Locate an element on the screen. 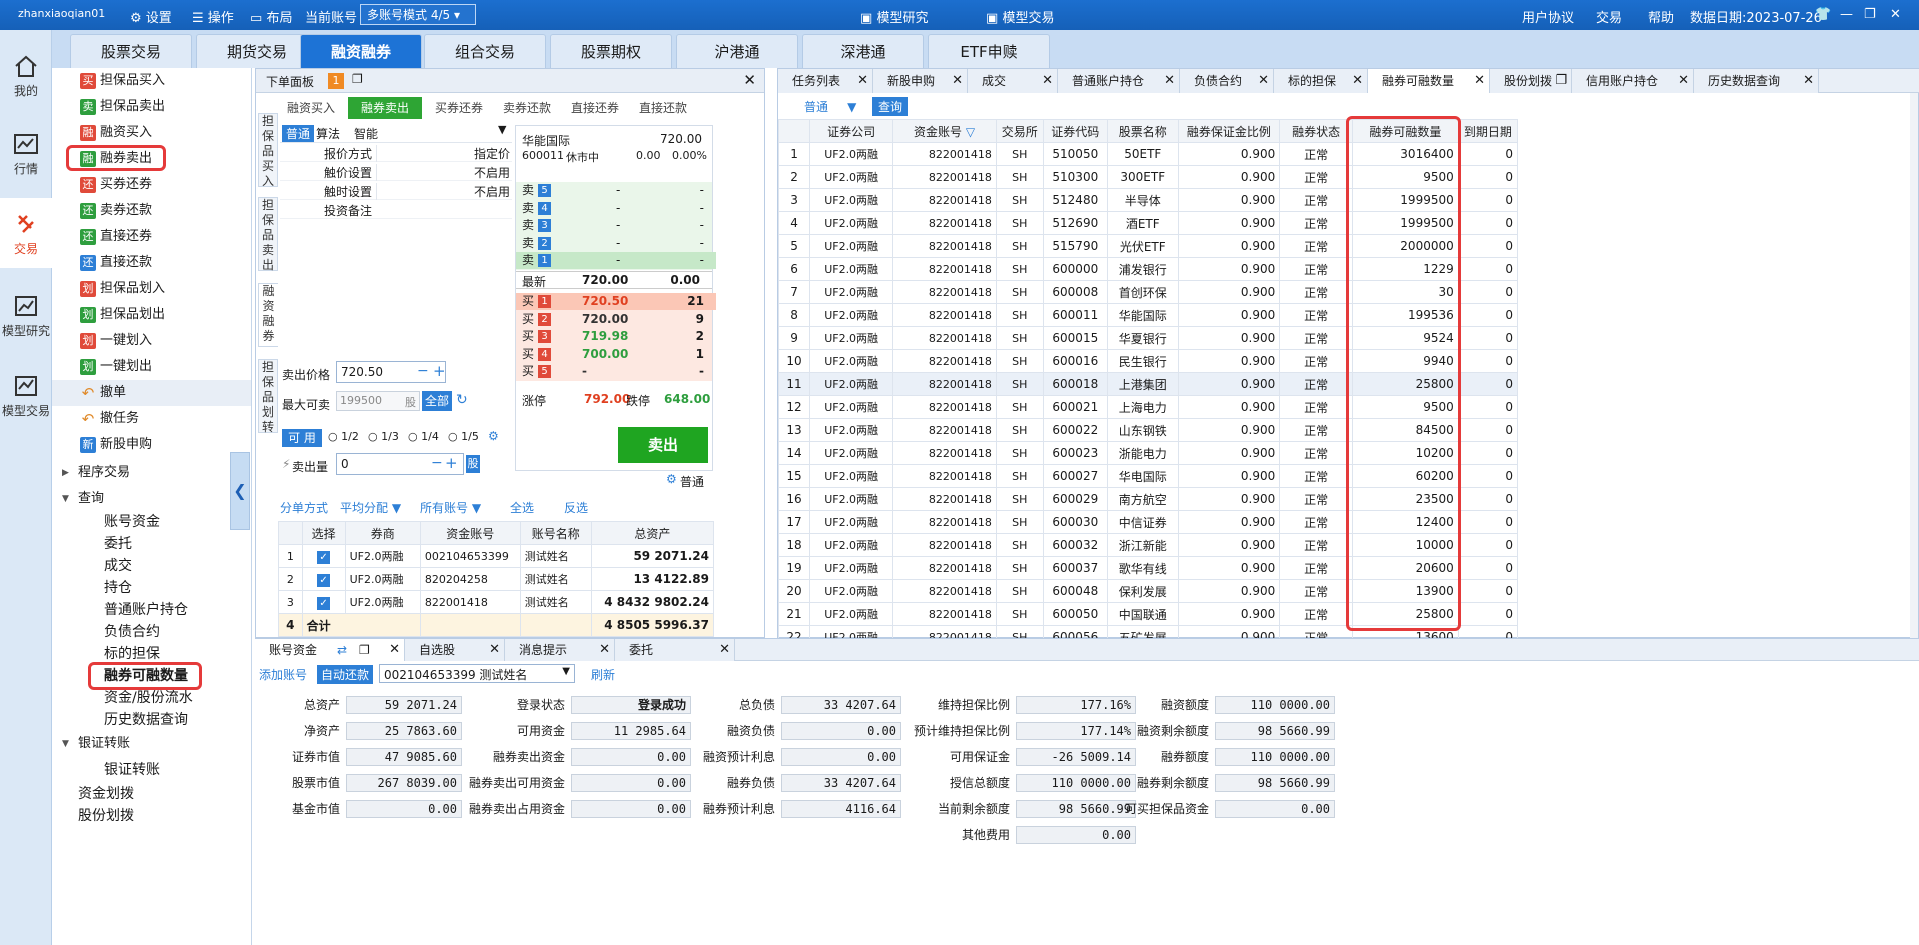 Image resolution: width=1919 pixels, height=945 pixels. qty-input: 0 − + is located at coordinates (400, 464).